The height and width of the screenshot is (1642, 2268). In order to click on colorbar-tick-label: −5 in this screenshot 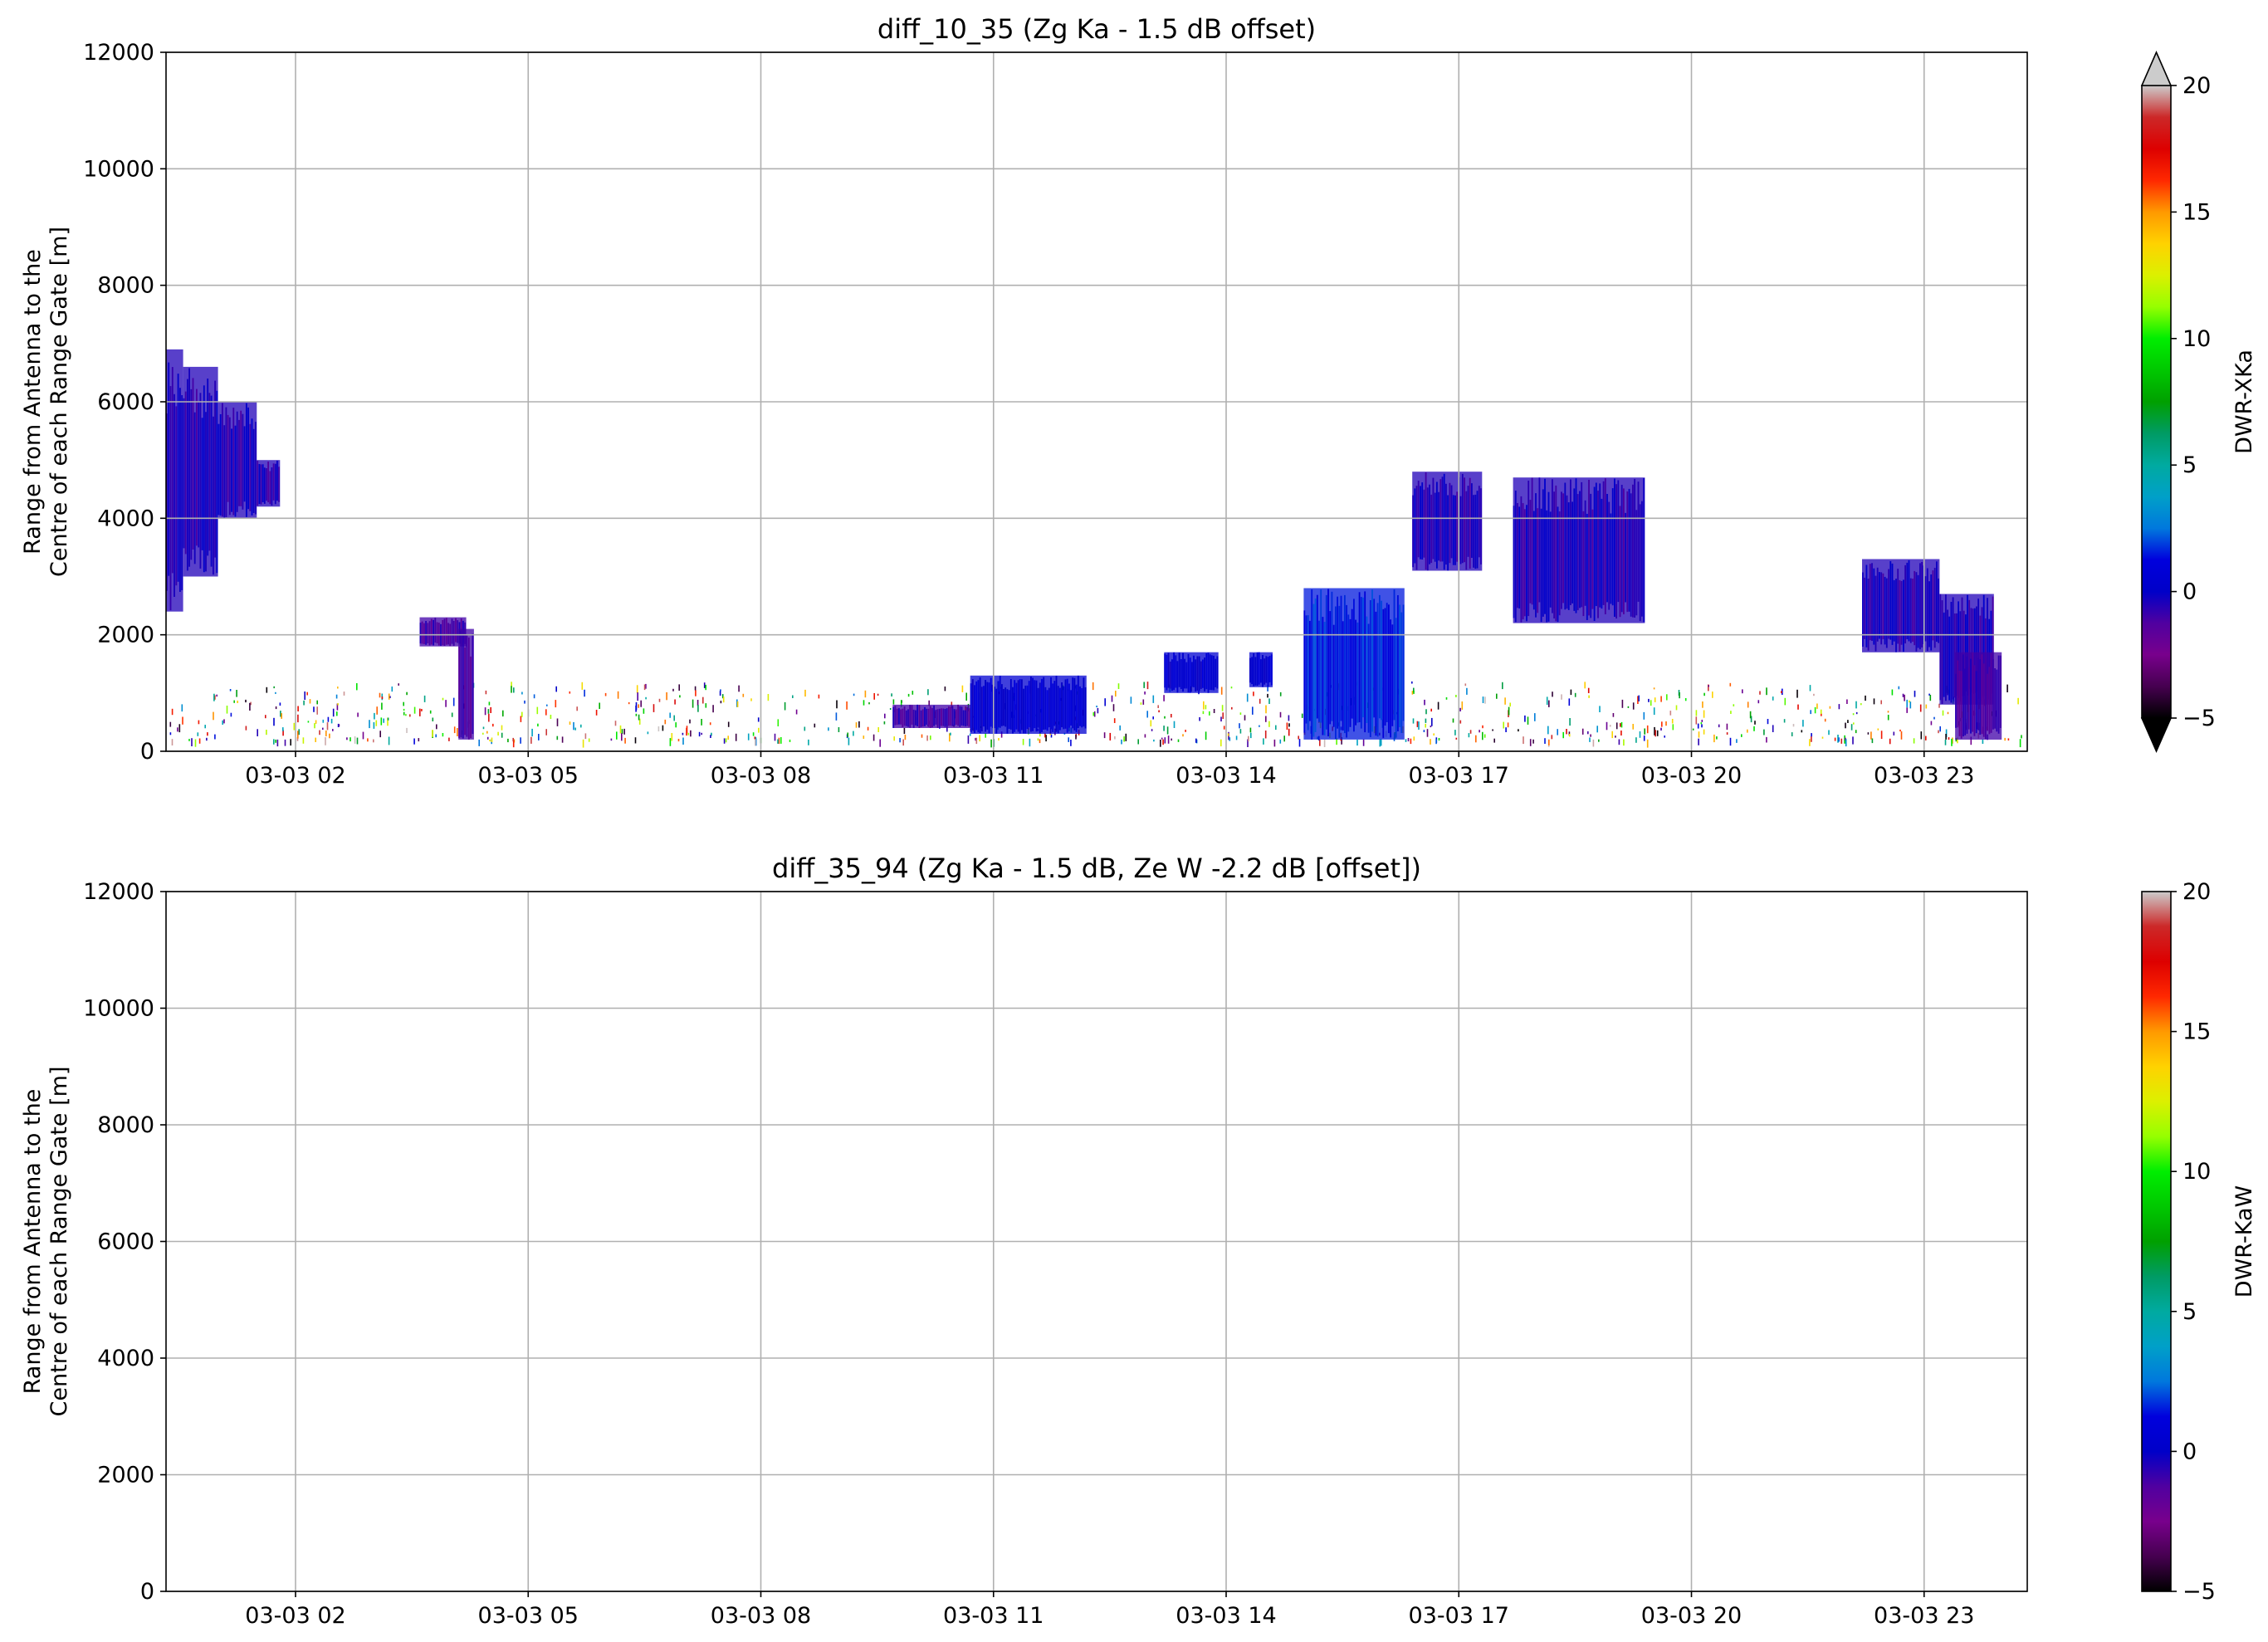, I will do `click(2199, 718)`.